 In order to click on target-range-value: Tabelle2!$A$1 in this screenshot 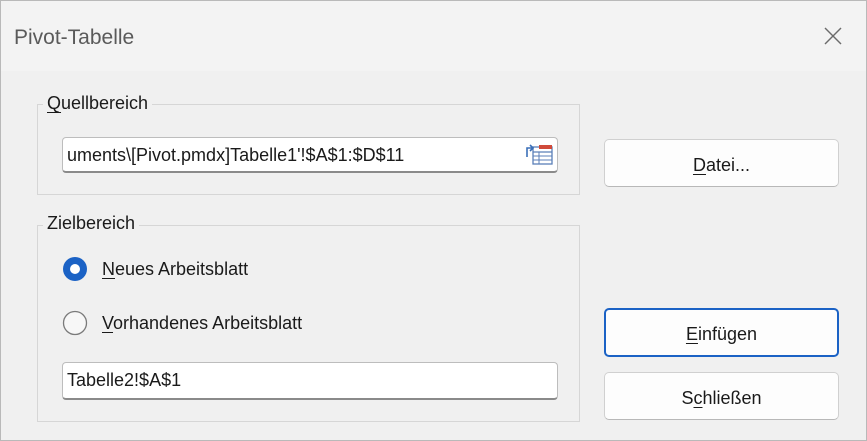, I will do `click(124, 380)`.